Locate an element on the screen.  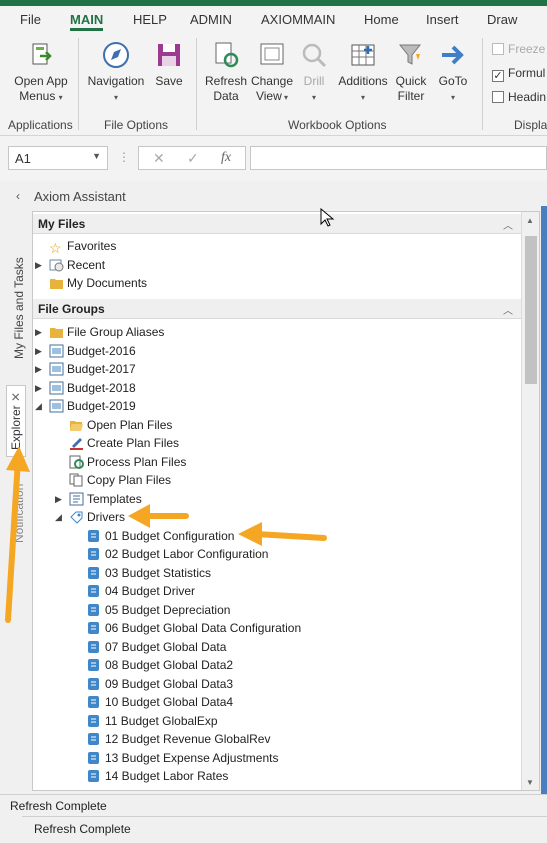
tree-item-budget-2019: ◢ Budget-2019 is located at coordinates (85, 407).